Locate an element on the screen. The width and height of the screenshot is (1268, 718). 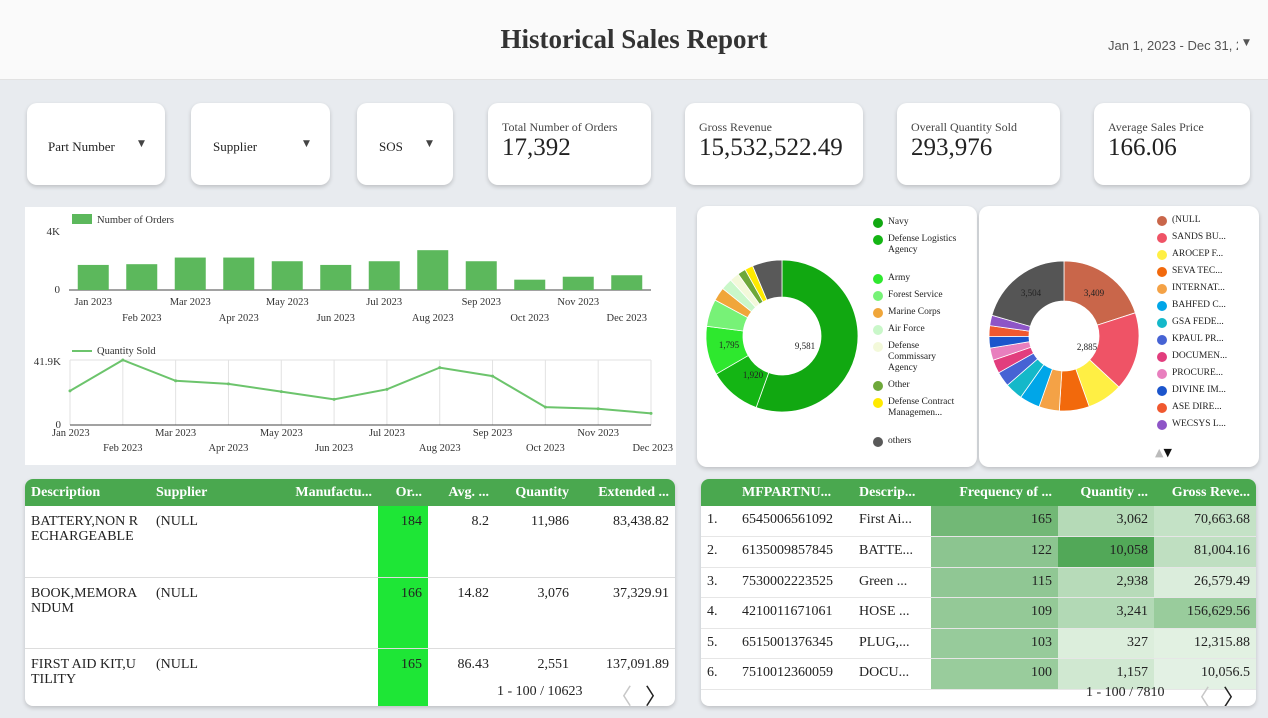
legend-label: Other is located at coordinates (899, 385).